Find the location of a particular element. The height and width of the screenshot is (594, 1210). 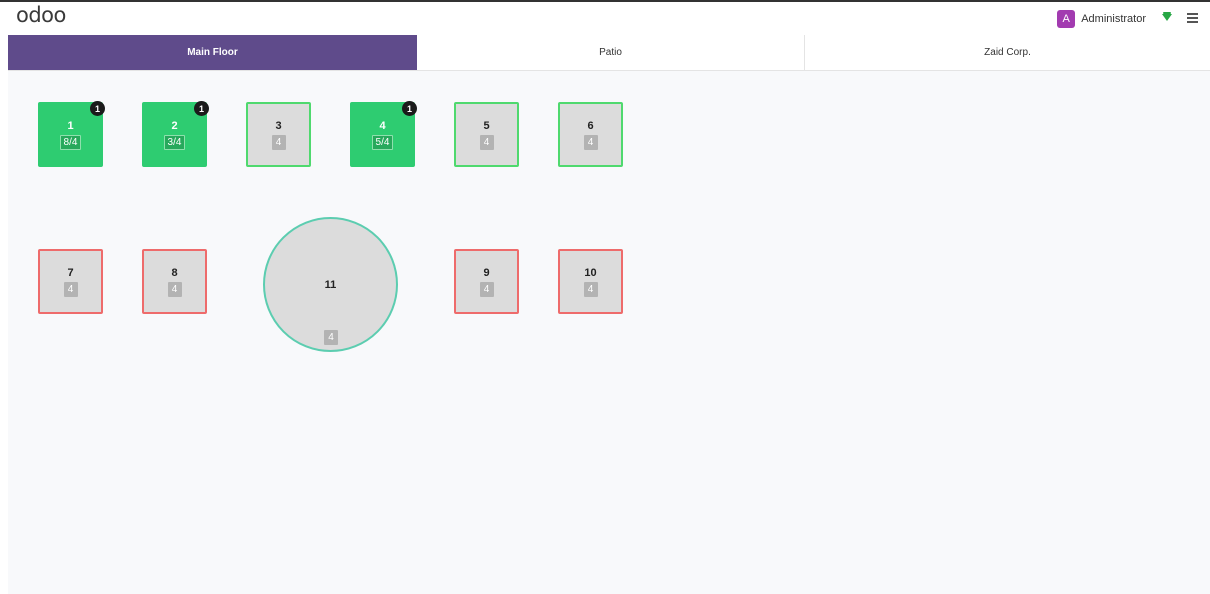

table-name: 3 is located at coordinates (278, 125).